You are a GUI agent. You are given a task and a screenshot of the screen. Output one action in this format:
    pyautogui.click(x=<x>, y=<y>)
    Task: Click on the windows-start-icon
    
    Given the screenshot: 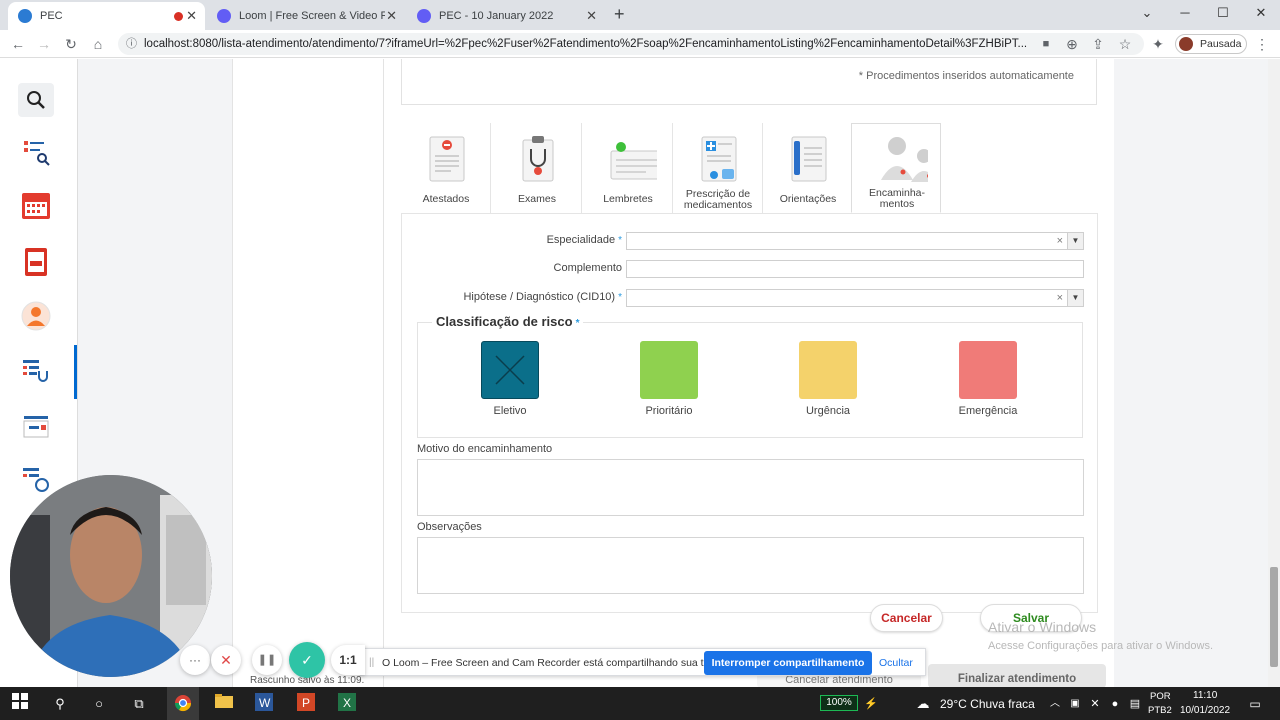 What is the action you would take?
    pyautogui.click(x=20, y=704)
    